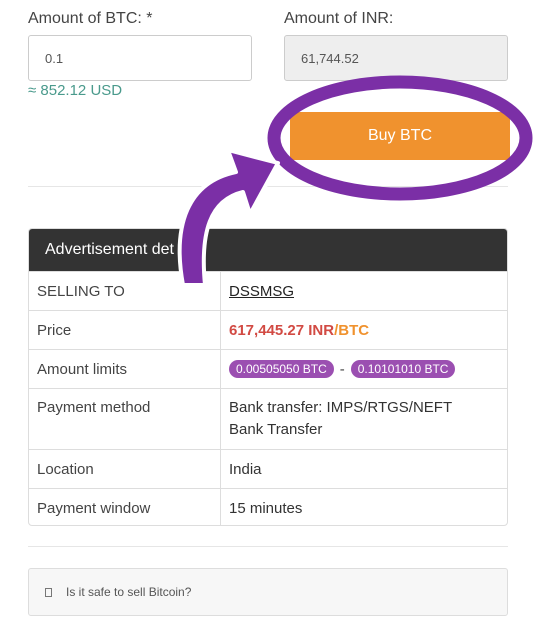 The width and height of the screenshot is (539, 629). I want to click on faq-question: Is it safe to sell Bitcoin?, so click(129, 592).